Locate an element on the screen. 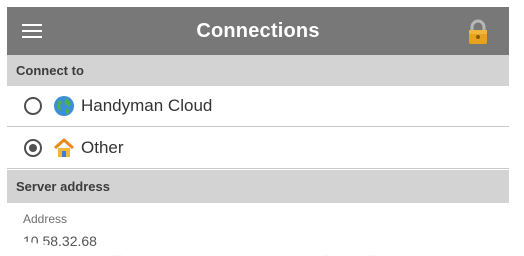  address-label: Address is located at coordinates (45, 219).